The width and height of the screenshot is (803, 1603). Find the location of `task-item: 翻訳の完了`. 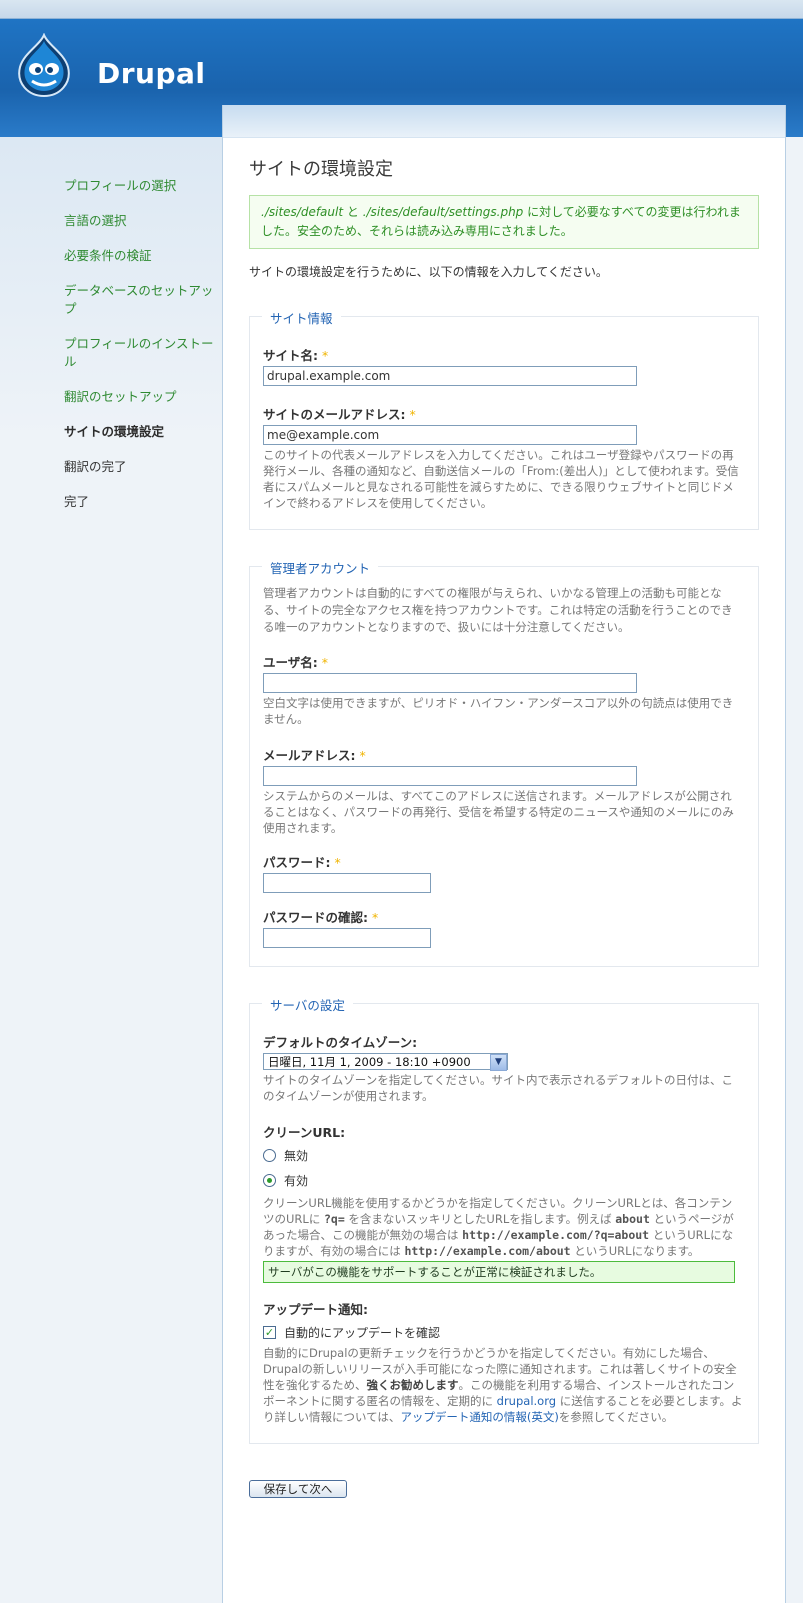

task-item: 翻訳の完了 is located at coordinates (95, 466).